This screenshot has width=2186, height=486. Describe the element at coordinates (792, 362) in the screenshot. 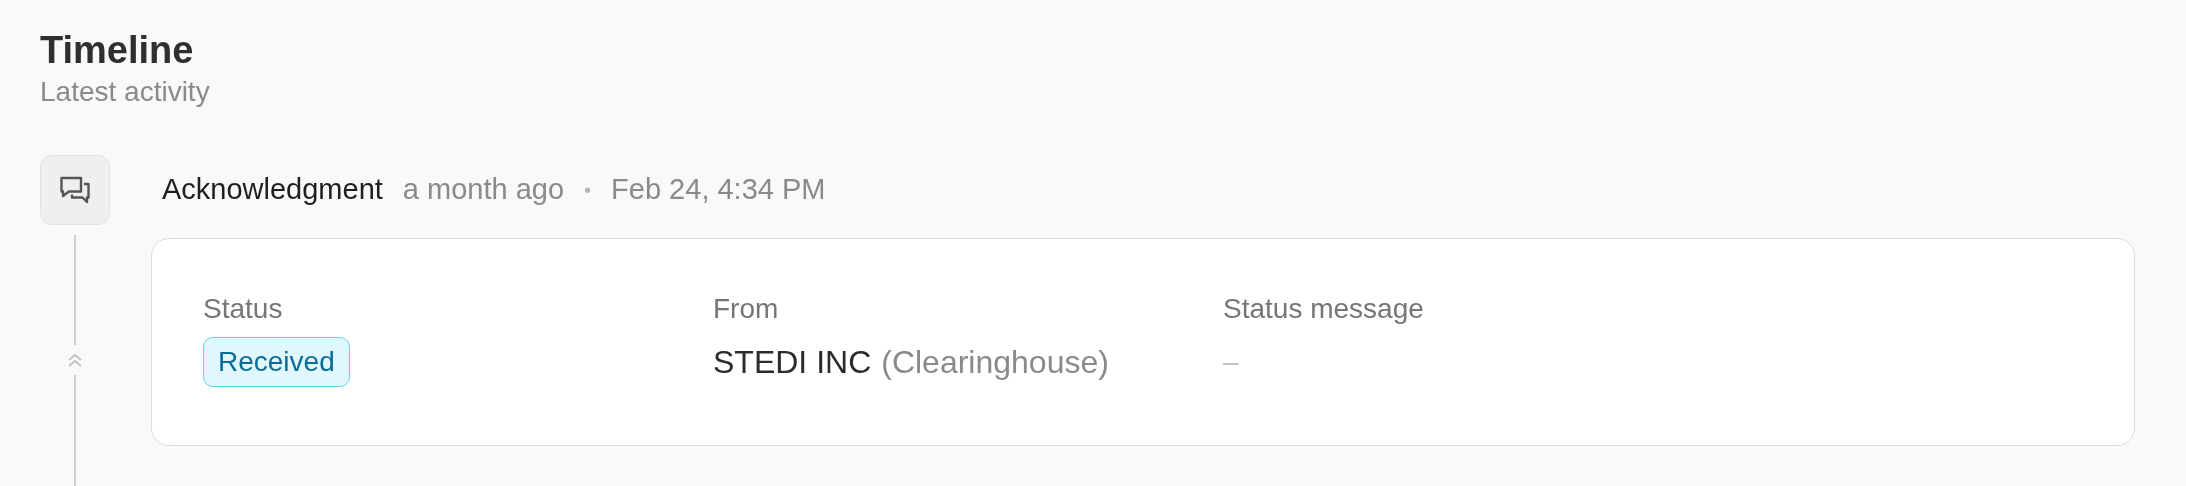

I see `sender-name: STEDI INC` at that location.